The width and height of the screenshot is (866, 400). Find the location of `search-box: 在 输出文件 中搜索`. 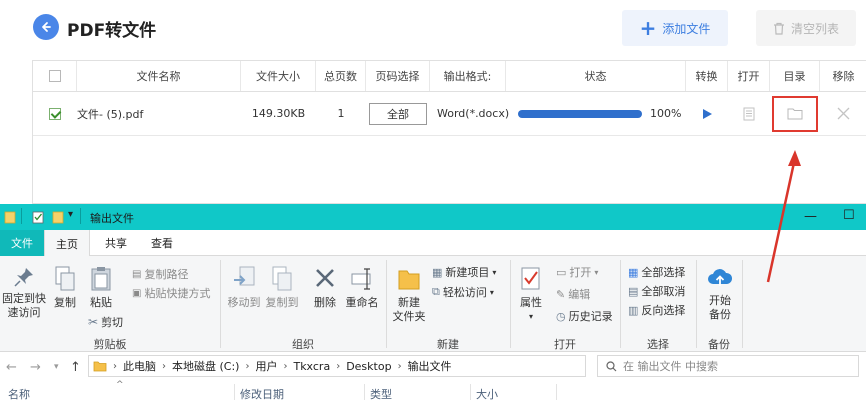

search-box: 在 输出文件 中搜索 is located at coordinates (728, 366).